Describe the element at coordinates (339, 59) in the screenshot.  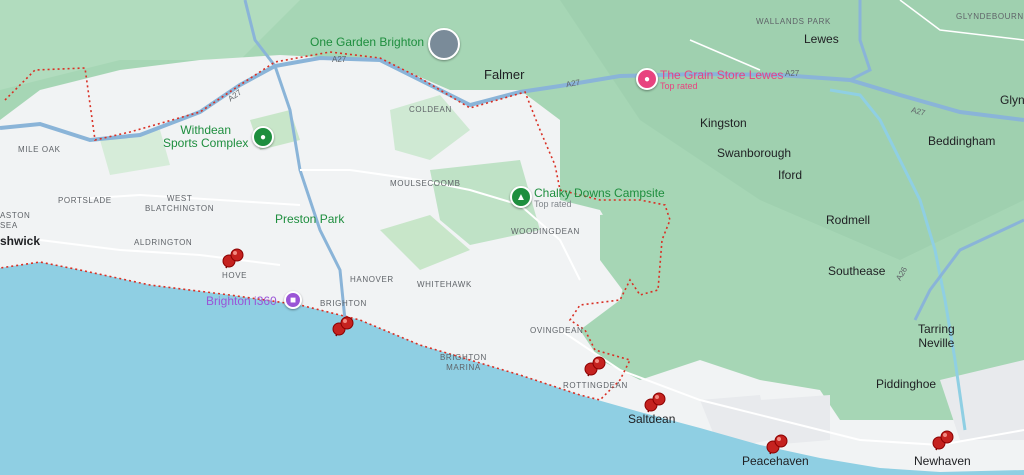
I see `road-label-a27-mid: A27` at that location.